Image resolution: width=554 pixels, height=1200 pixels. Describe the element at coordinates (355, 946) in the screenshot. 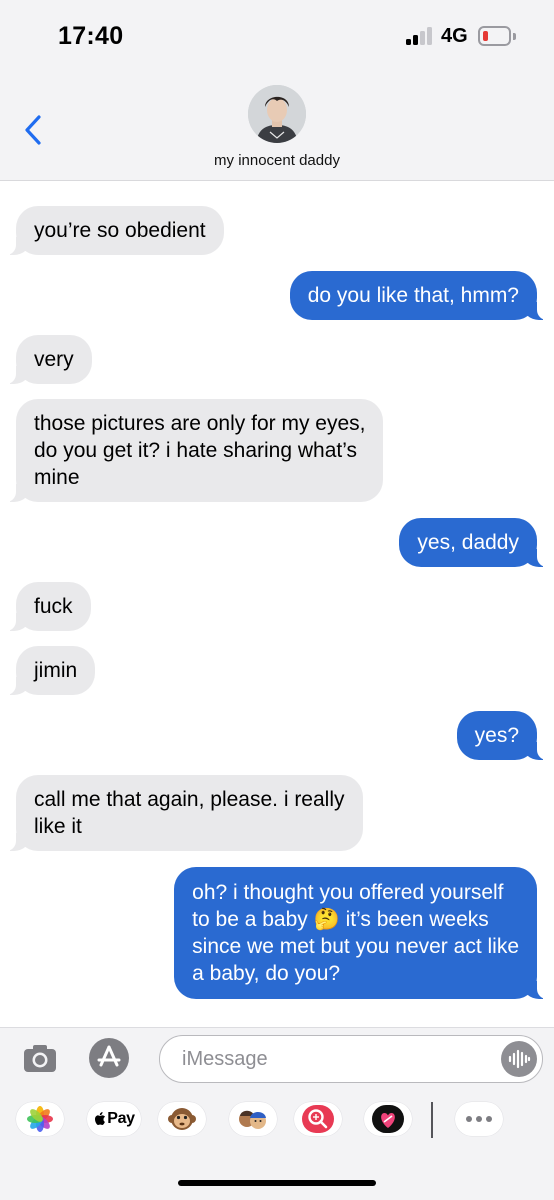

I see `message-text-line: since we met but you never act like` at that location.